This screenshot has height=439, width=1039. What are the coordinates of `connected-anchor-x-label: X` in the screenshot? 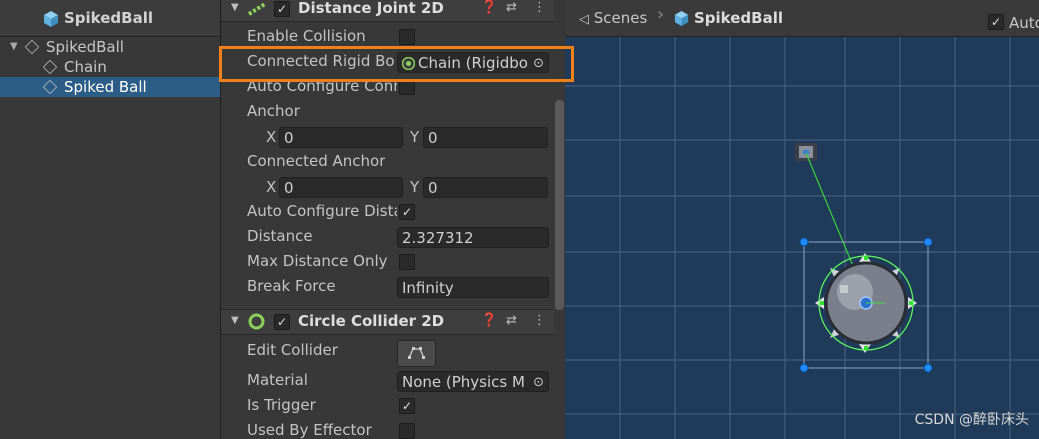 It's located at (271, 187).